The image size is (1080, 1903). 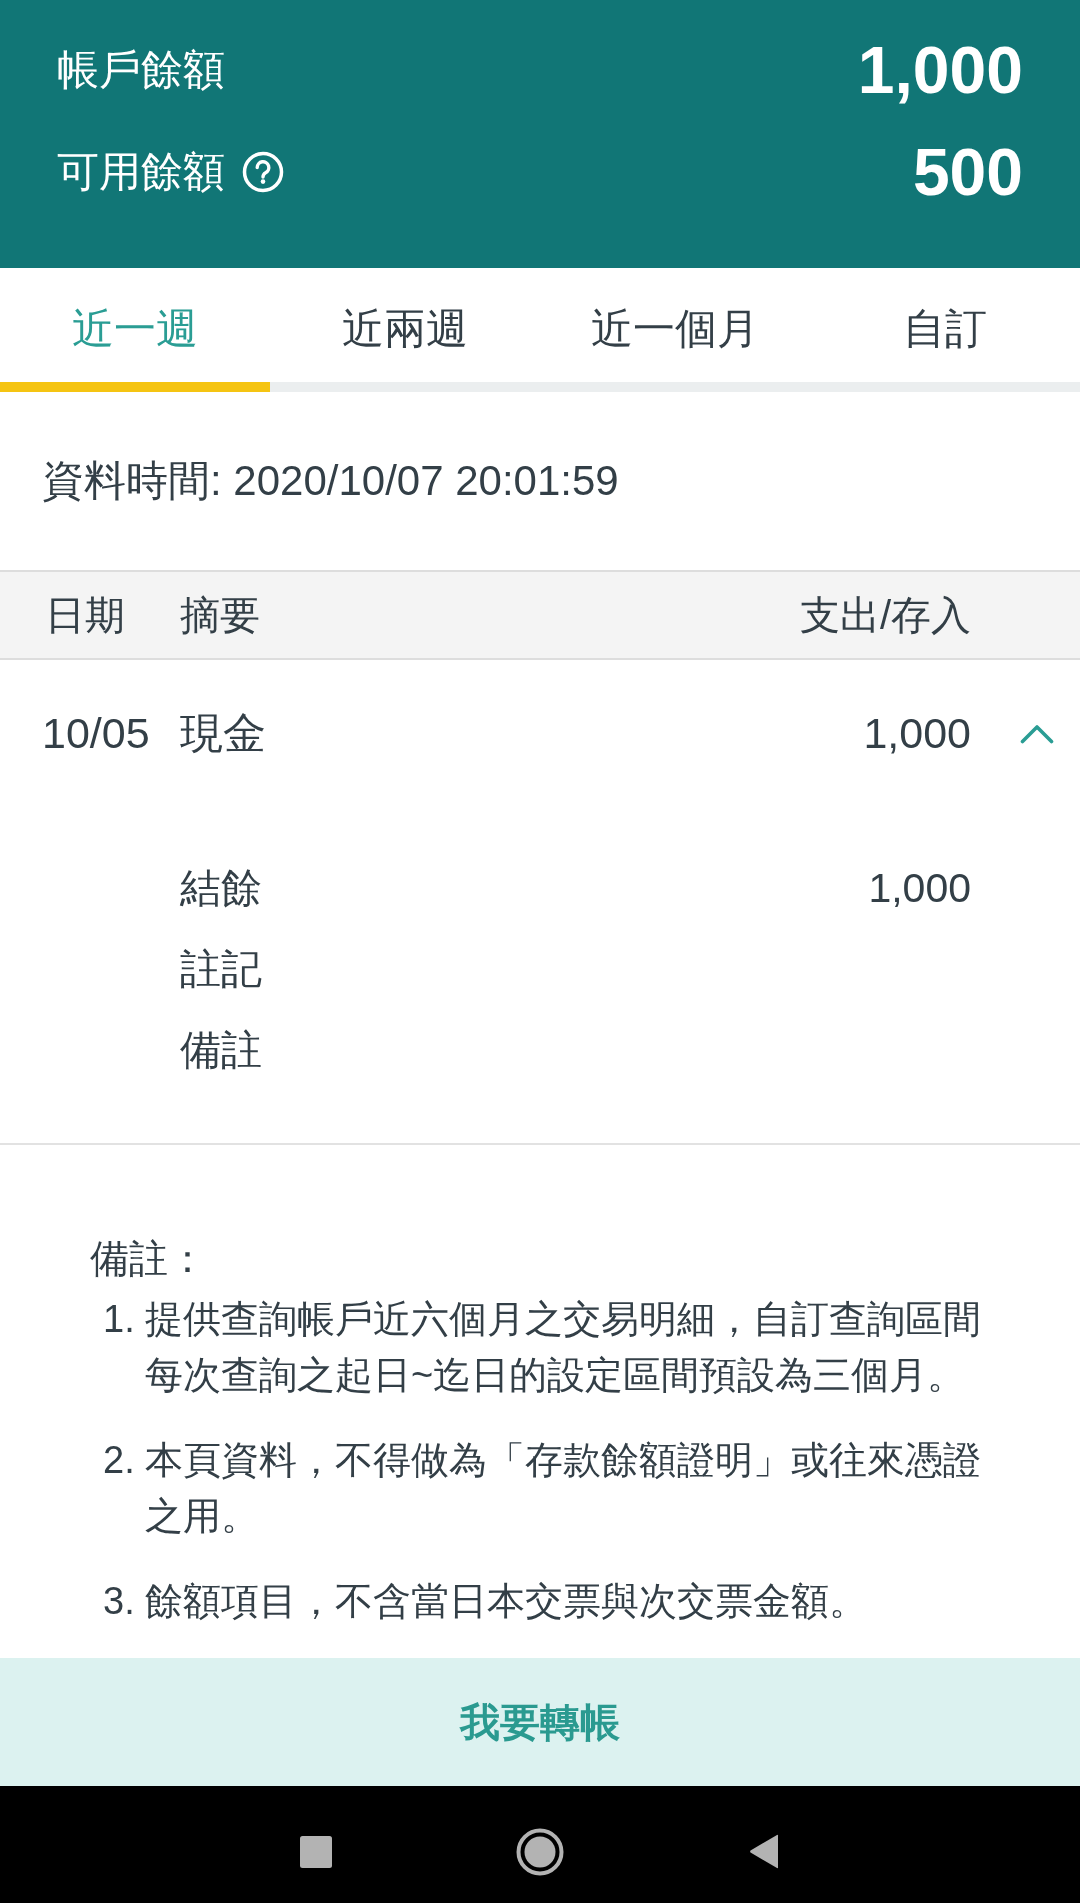 I want to click on note-text: 本頁資料，不得做為「存款餘額證明」或往來憑證之用。, so click(x=563, y=1488).